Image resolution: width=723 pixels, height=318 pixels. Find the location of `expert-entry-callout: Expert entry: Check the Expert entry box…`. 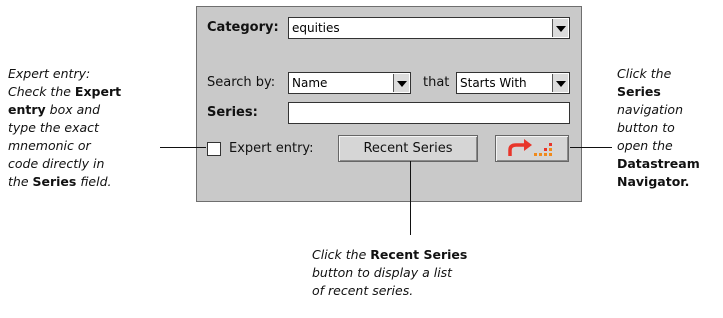

expert-entry-callout: Expert entry: Check the Expert entry box… is located at coordinates (65, 127).